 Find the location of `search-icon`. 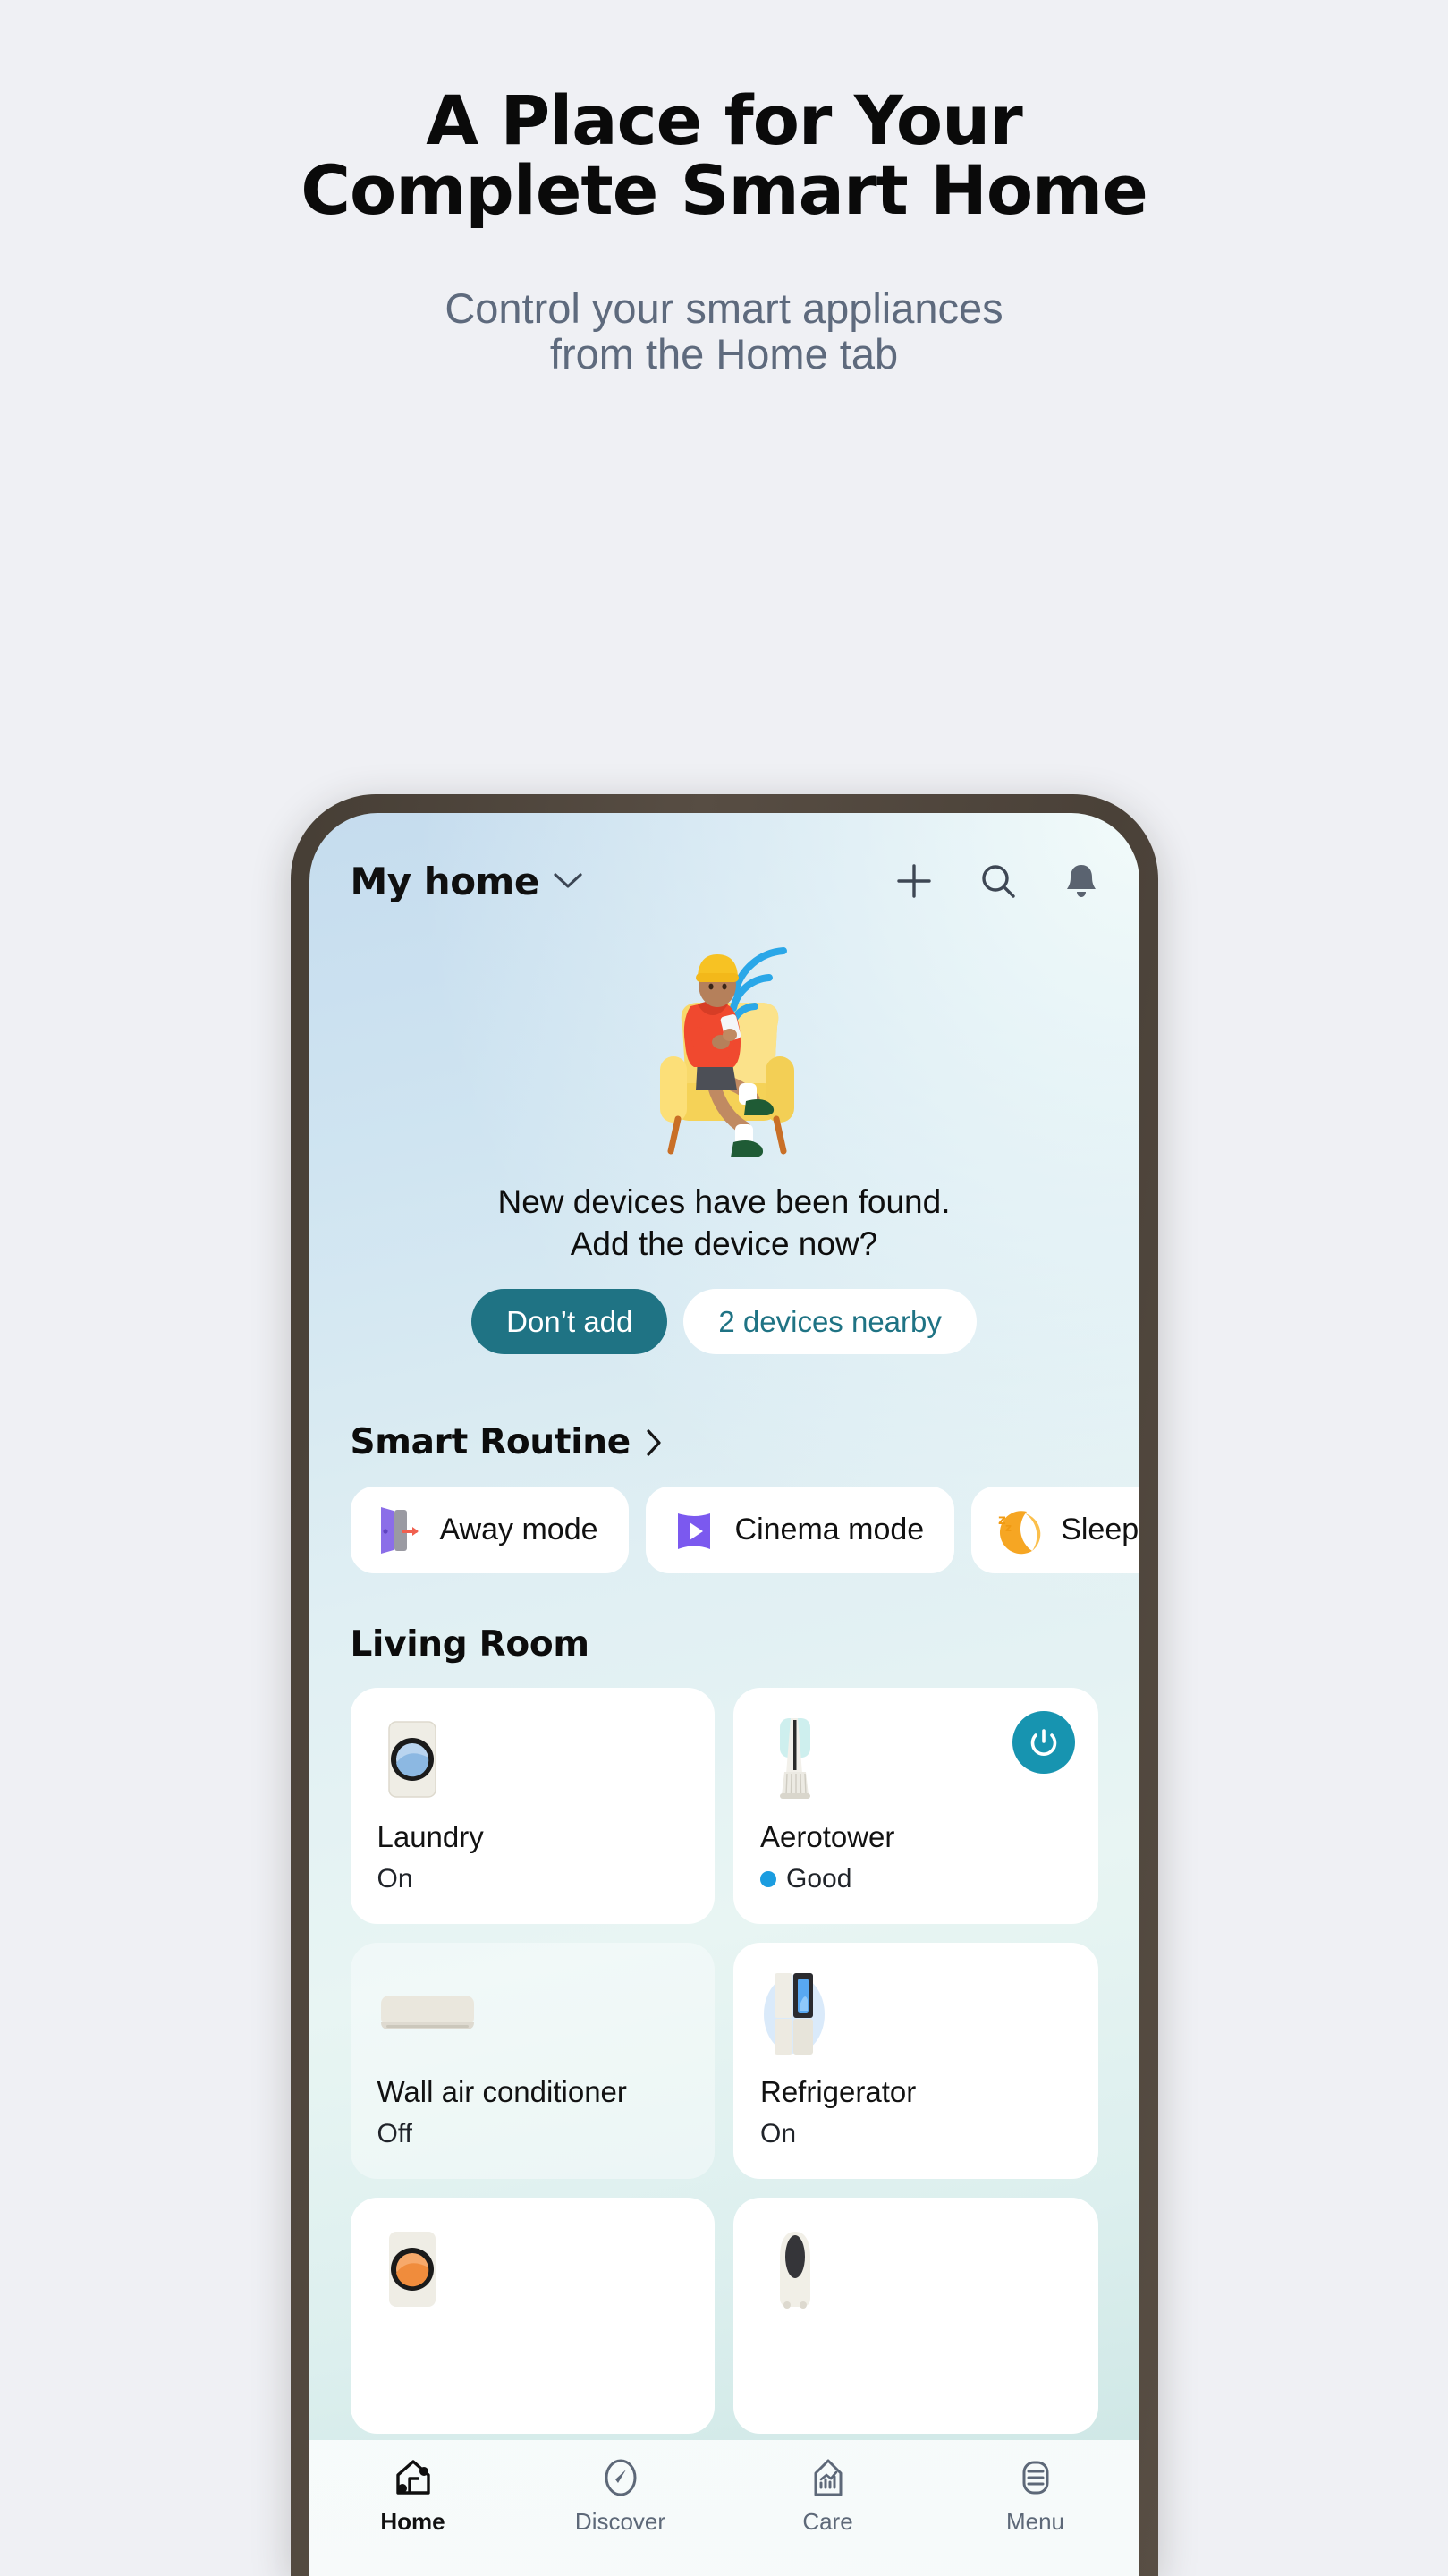

search-icon is located at coordinates (998, 881).